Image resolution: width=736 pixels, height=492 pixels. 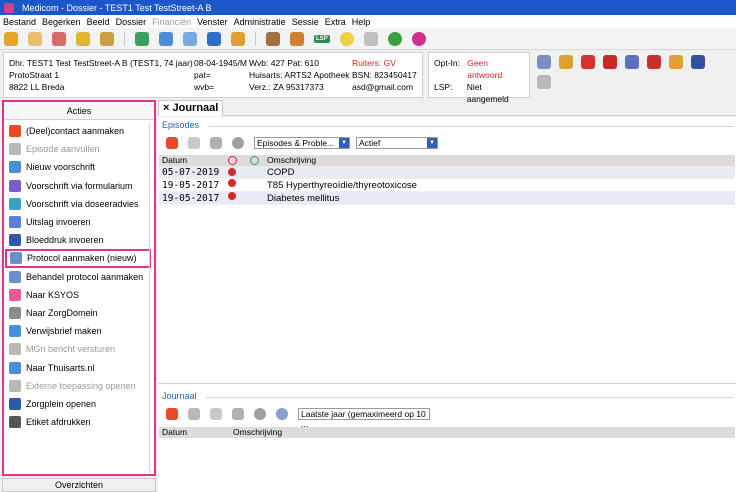 I want to click on cov-icon, so click(x=610, y=62).